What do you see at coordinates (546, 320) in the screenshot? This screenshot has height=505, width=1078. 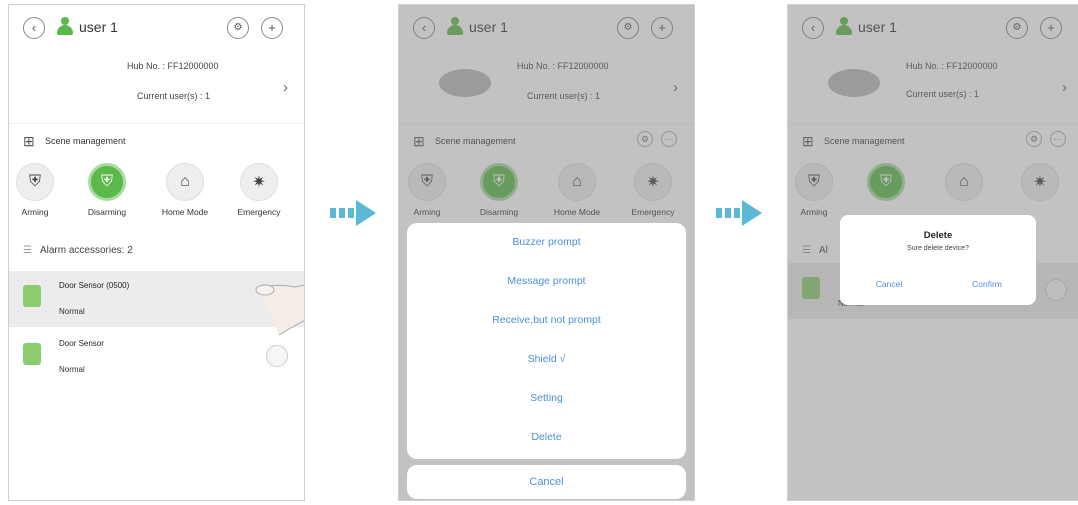 I see `sheet-item-receive-no-prompt: Receive,but not prompt` at bounding box center [546, 320].